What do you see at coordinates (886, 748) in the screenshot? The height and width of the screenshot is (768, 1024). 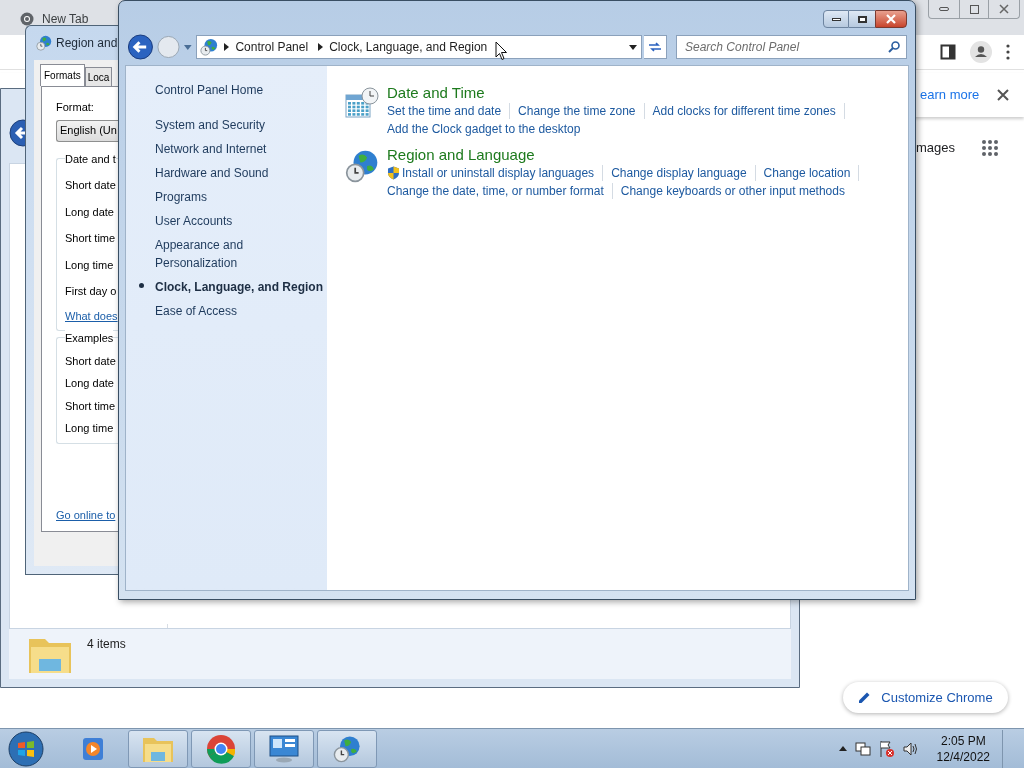 I see `flag-icon` at bounding box center [886, 748].